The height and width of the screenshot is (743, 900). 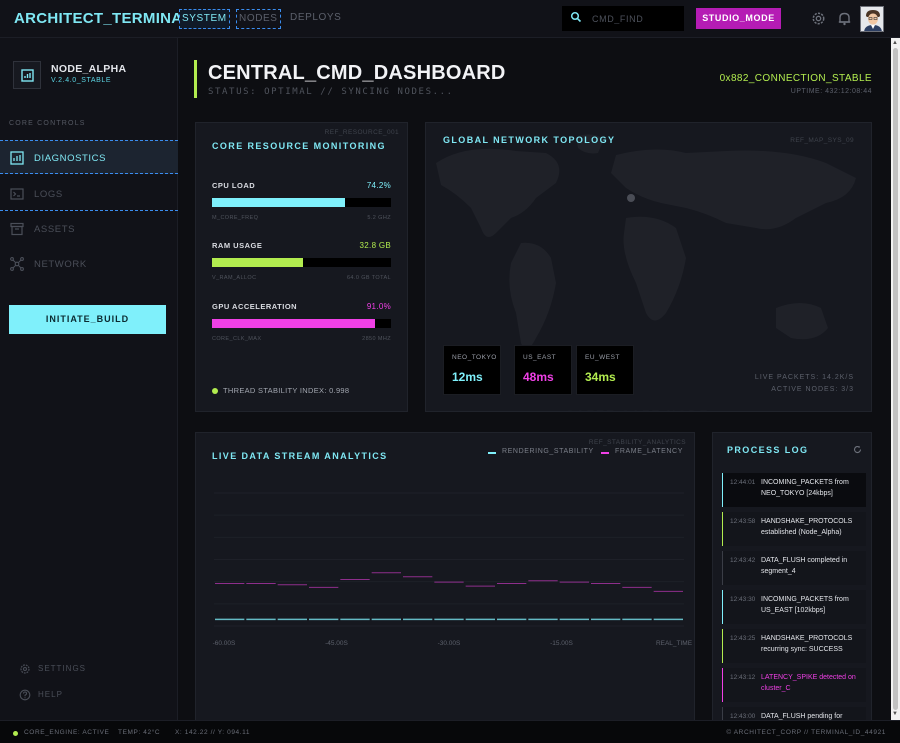 I want to click on settings-label: SETTINGS, so click(x=62, y=668).